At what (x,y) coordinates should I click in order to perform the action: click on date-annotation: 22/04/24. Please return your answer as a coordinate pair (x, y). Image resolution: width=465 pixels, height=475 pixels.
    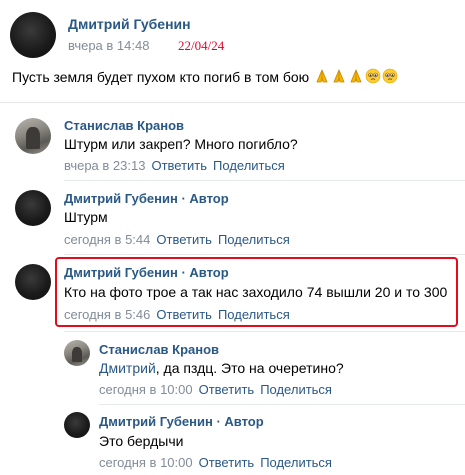
    Looking at the image, I should click on (201, 45).